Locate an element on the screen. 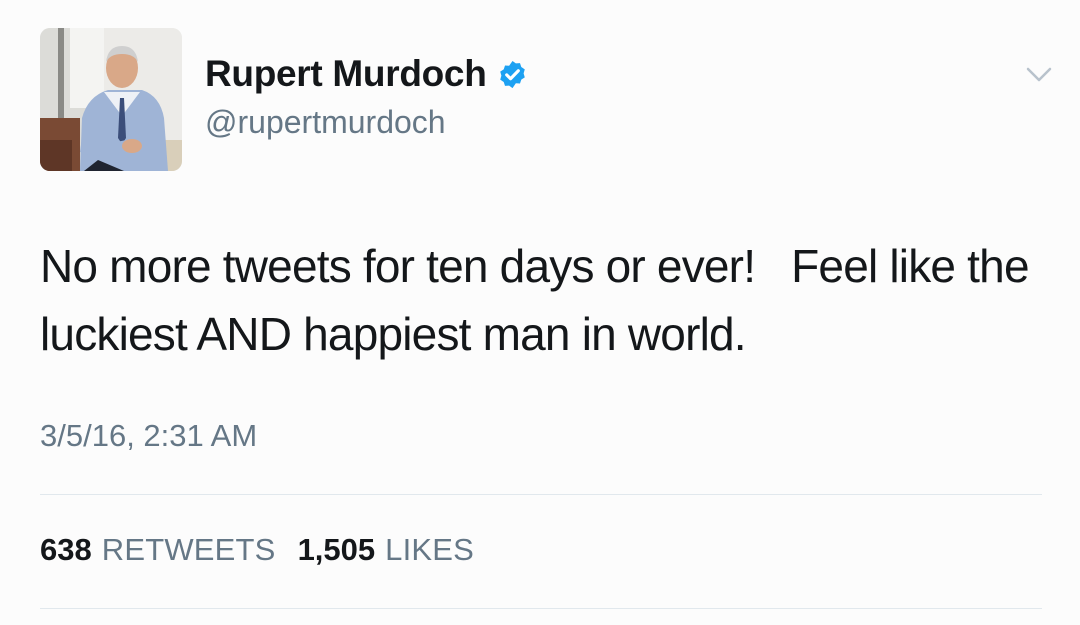 The width and height of the screenshot is (1080, 625). verified-badge-icon is located at coordinates (512, 74).